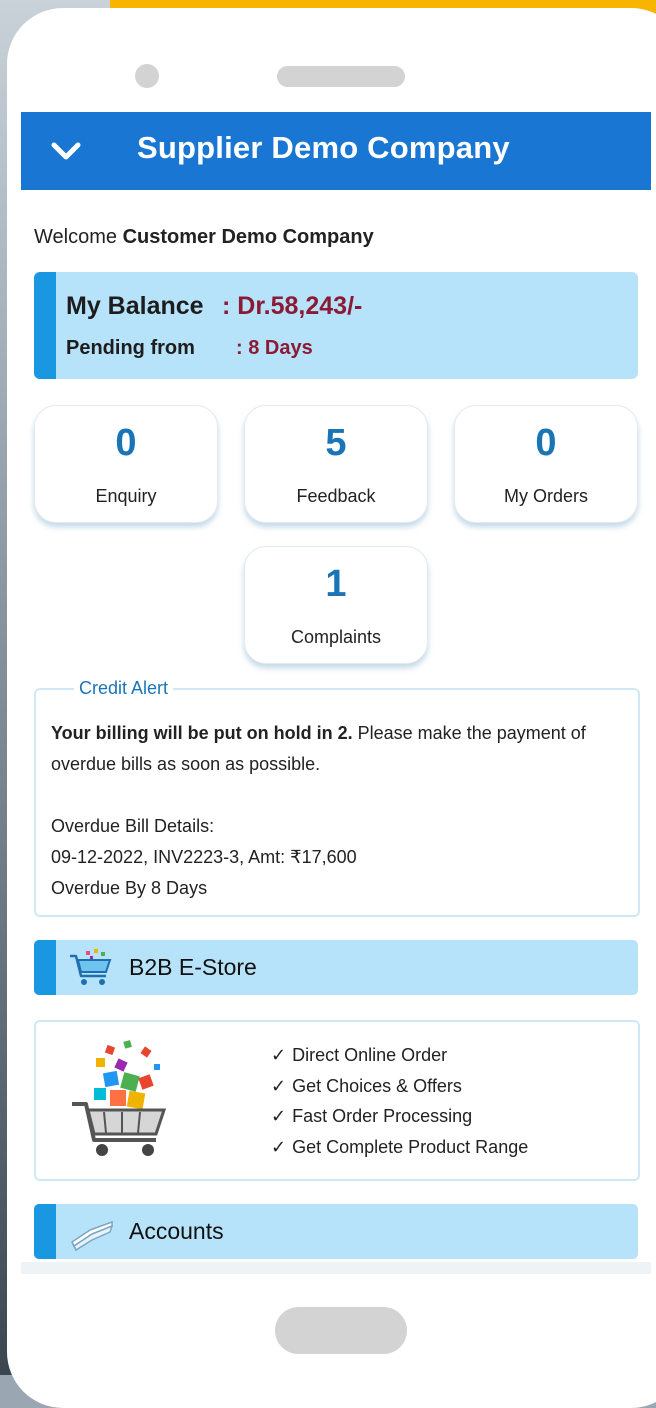 The width and height of the screenshot is (656, 1408). Describe the element at coordinates (193, 967) in the screenshot. I see `section-title: B2B E-Store` at that location.